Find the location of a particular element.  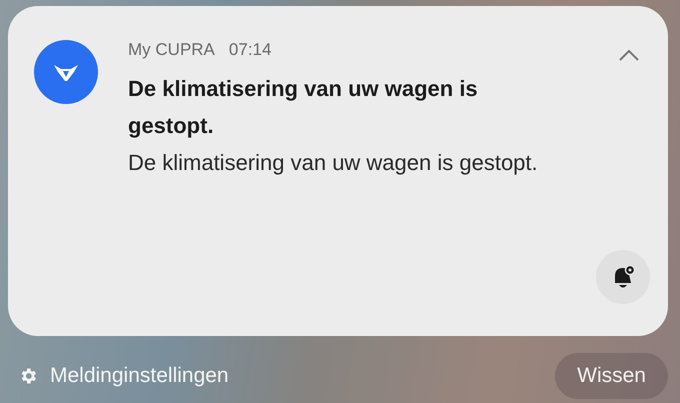

app-name: My CUPRA is located at coordinates (171, 50).